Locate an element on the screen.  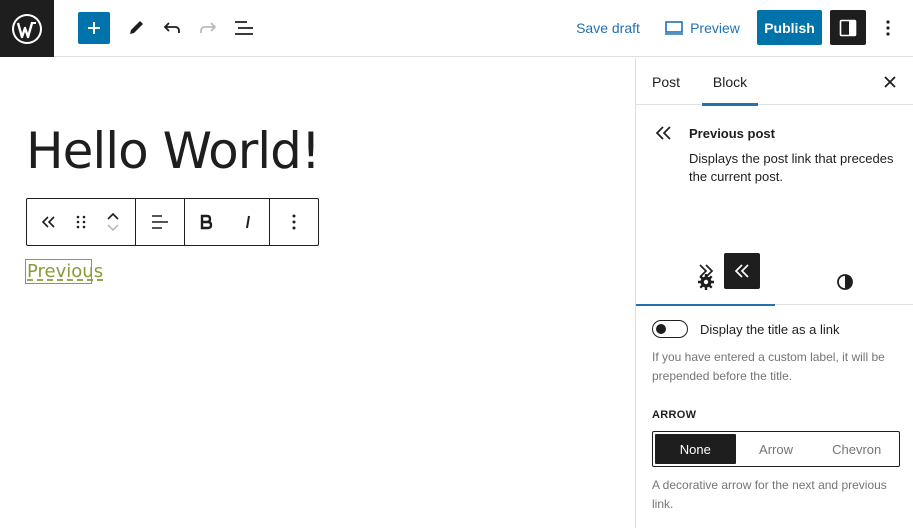
plus-icon is located at coordinates (94, 28).